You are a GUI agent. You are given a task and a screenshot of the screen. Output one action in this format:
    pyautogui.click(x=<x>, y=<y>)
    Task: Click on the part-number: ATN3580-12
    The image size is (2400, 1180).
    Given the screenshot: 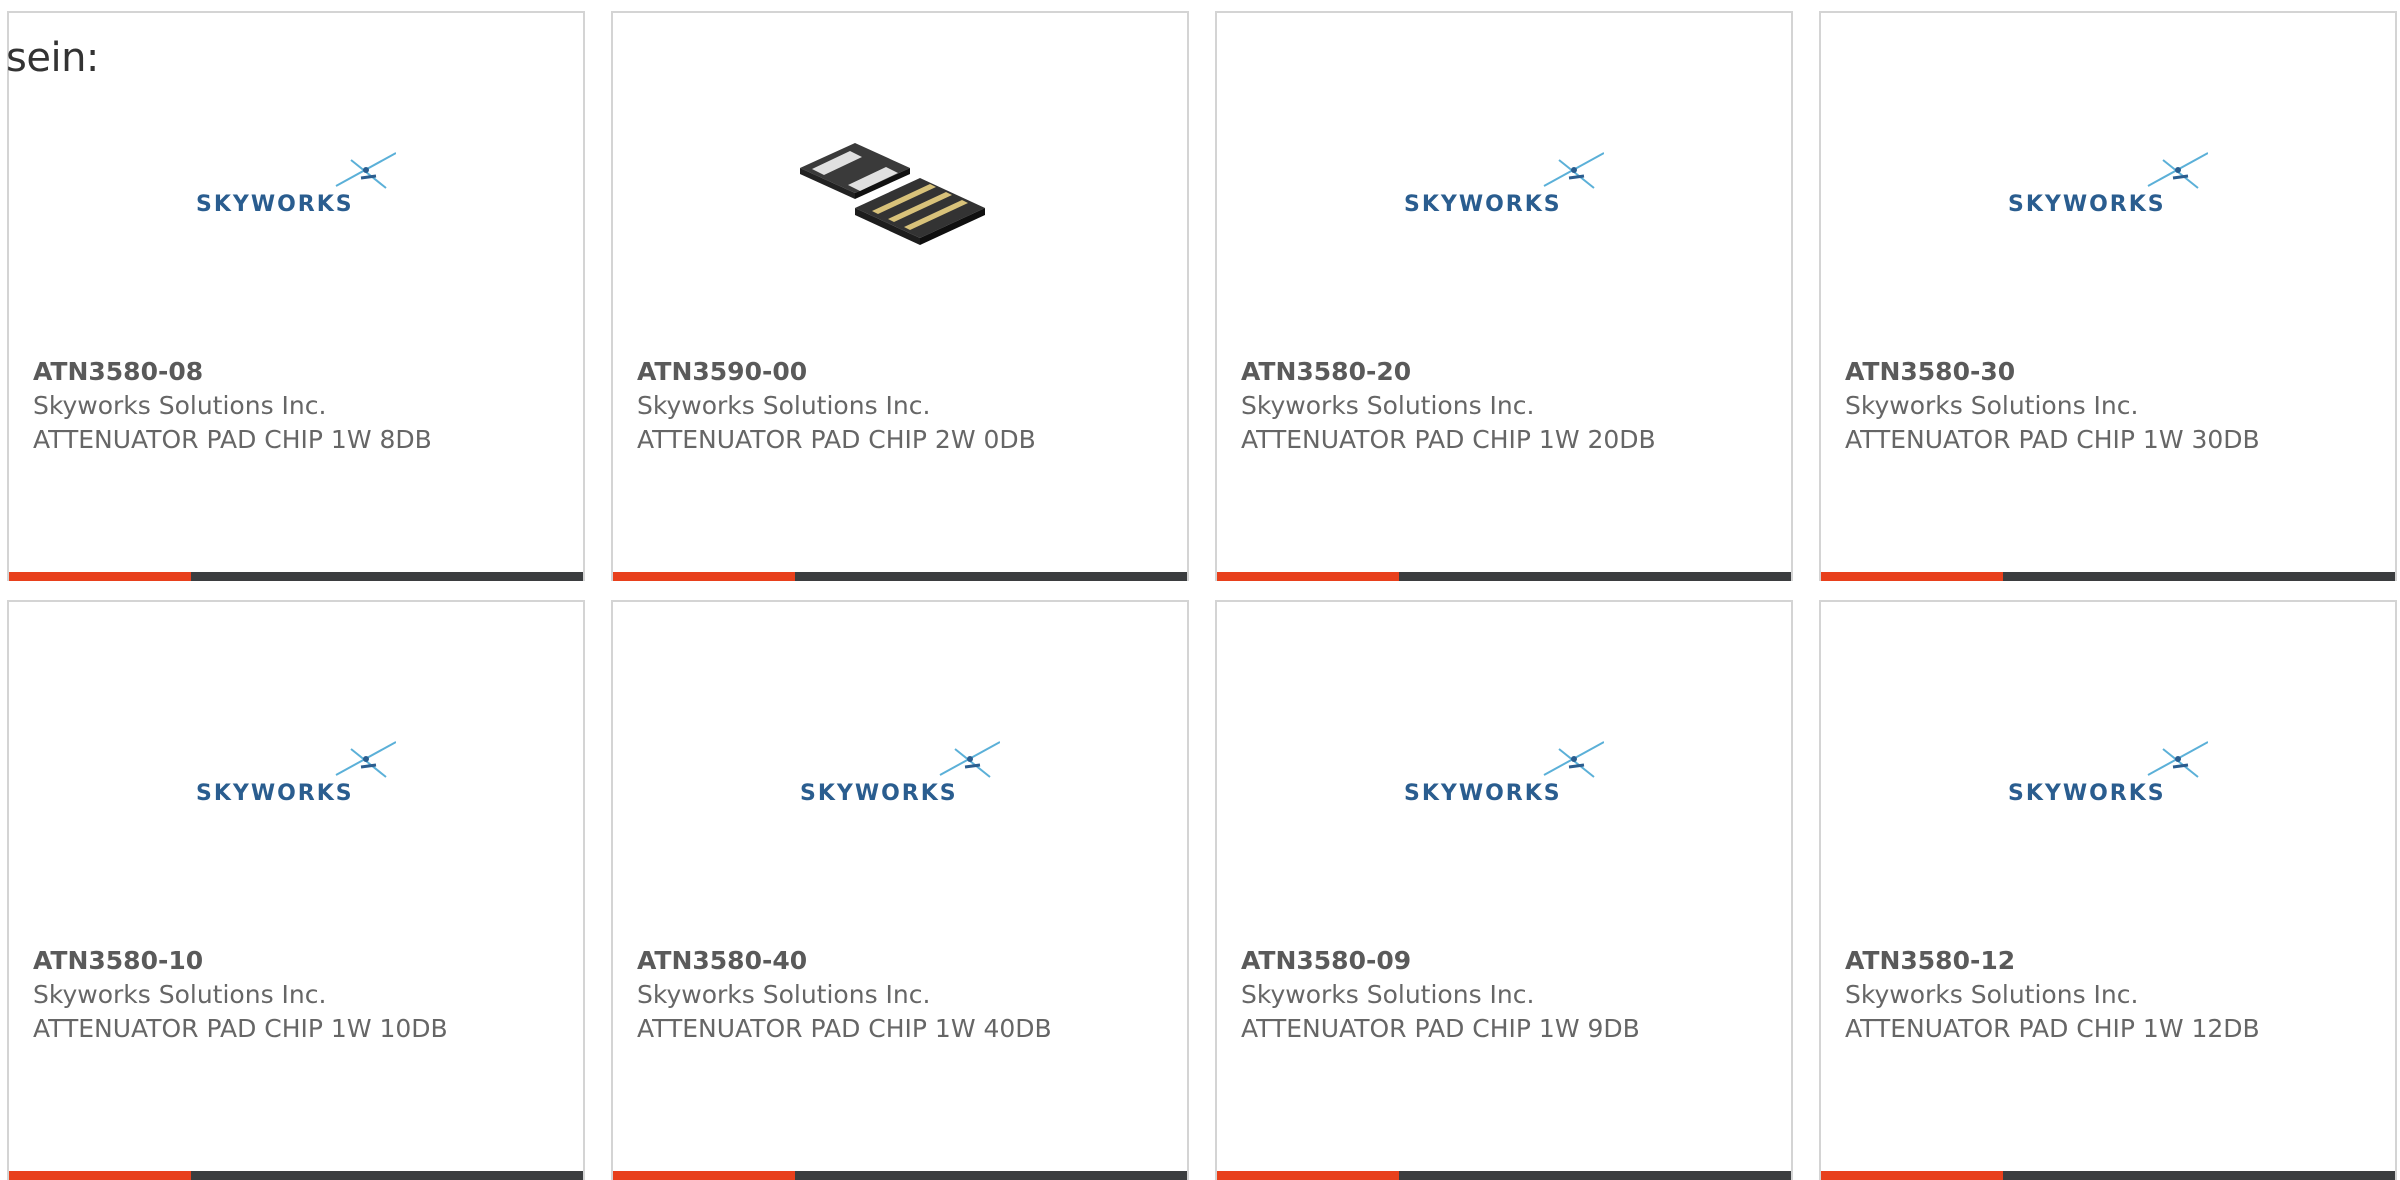 What is the action you would take?
    pyautogui.click(x=2108, y=961)
    